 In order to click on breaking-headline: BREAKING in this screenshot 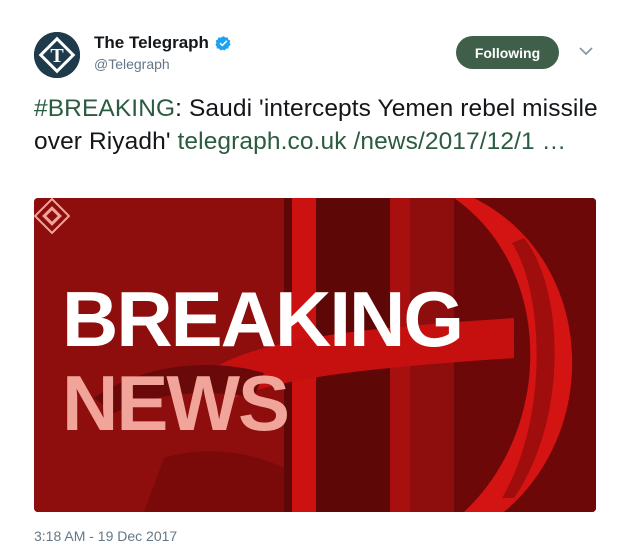, I will do `click(263, 319)`.